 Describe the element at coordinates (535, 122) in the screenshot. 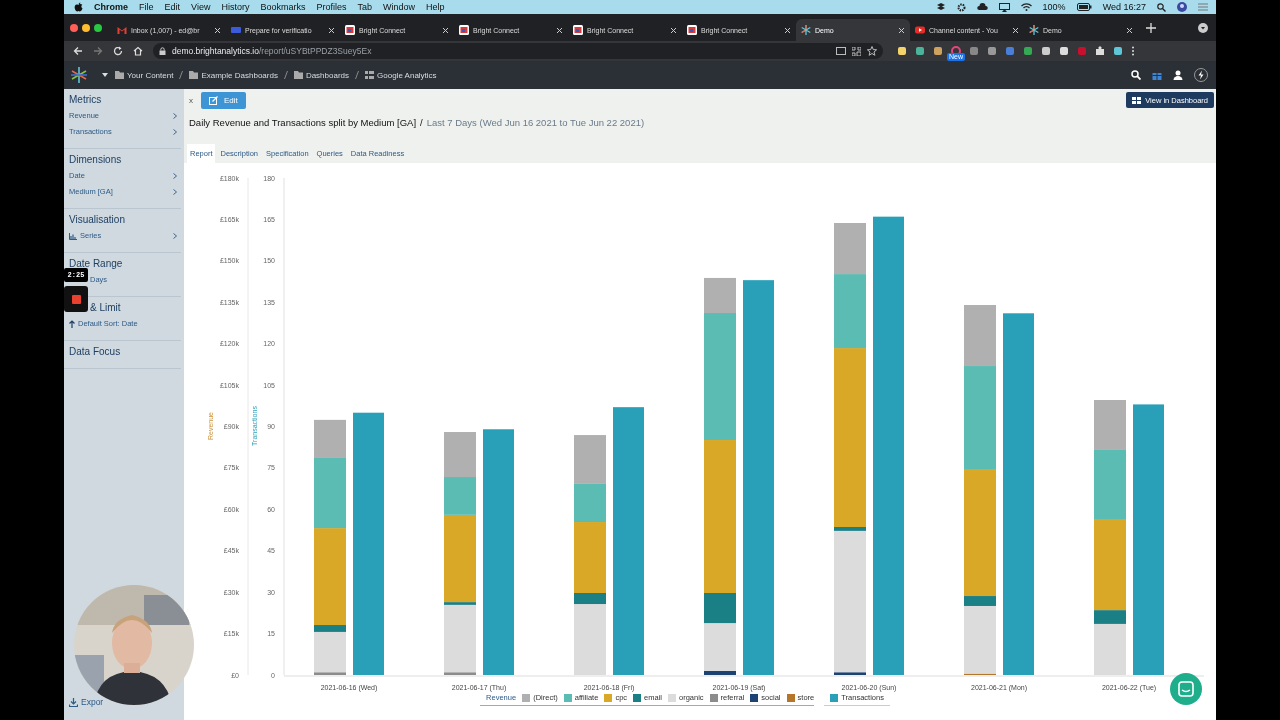

I see `date-range: Last 7 Days (Wed Jun 16 2021 to Tue Jun 22 2021)` at that location.